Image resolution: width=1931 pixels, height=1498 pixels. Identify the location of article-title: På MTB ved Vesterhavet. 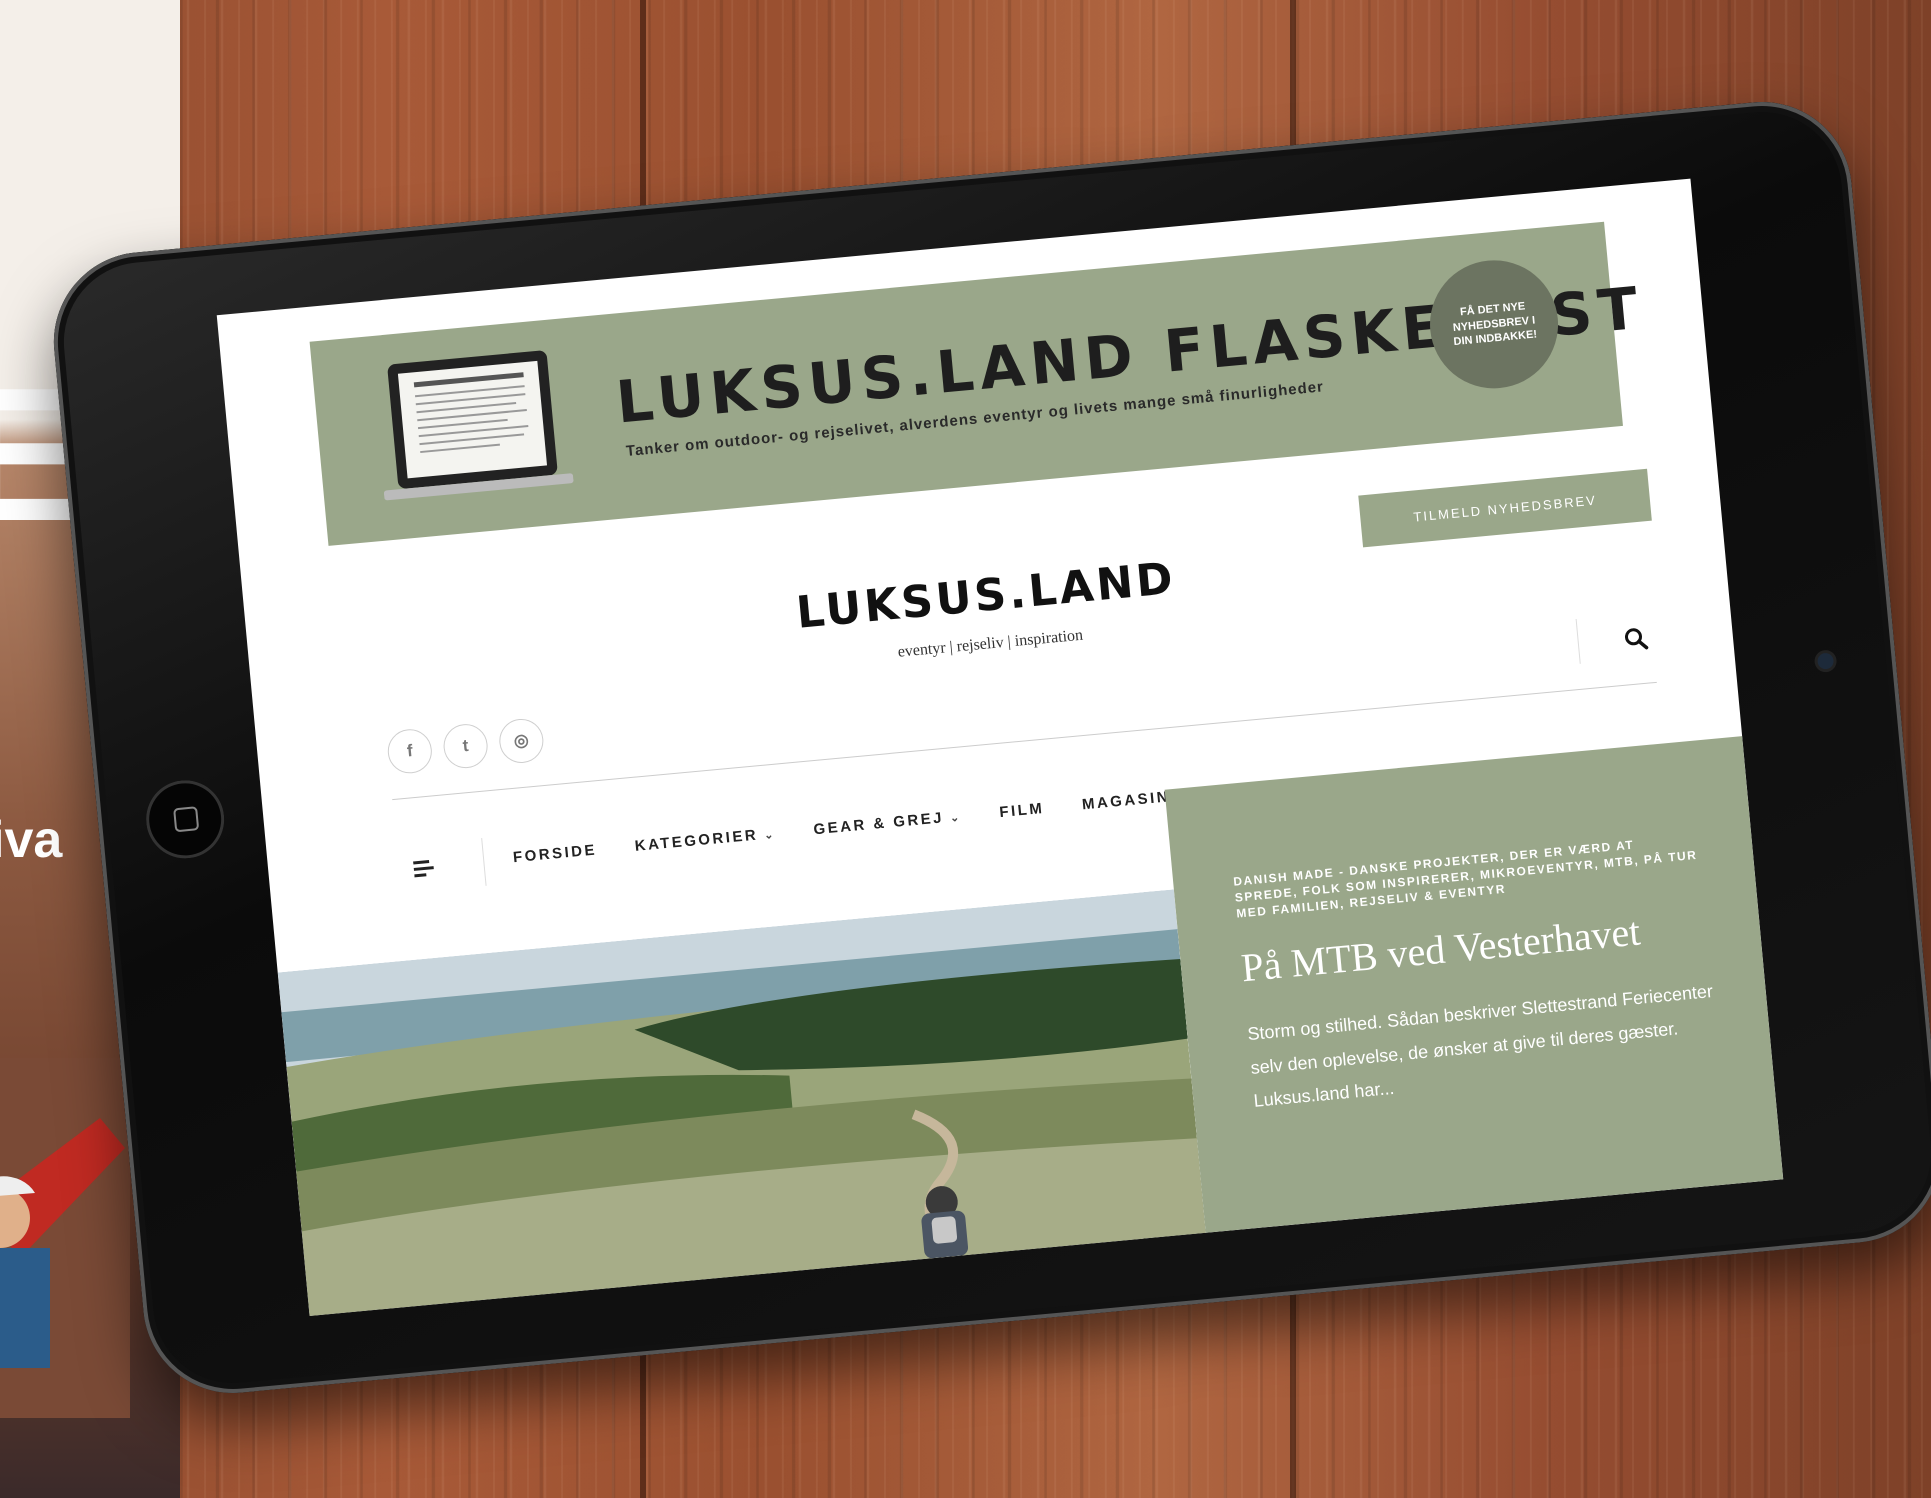
(1475, 947).